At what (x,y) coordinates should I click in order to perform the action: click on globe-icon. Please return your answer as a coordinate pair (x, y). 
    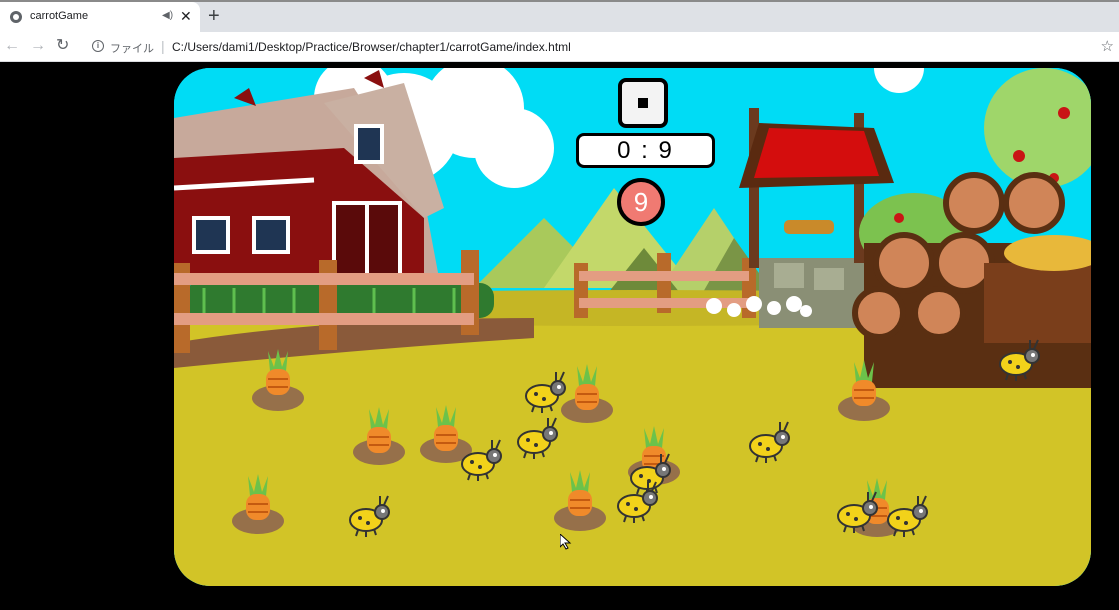
    Looking at the image, I should click on (16, 17).